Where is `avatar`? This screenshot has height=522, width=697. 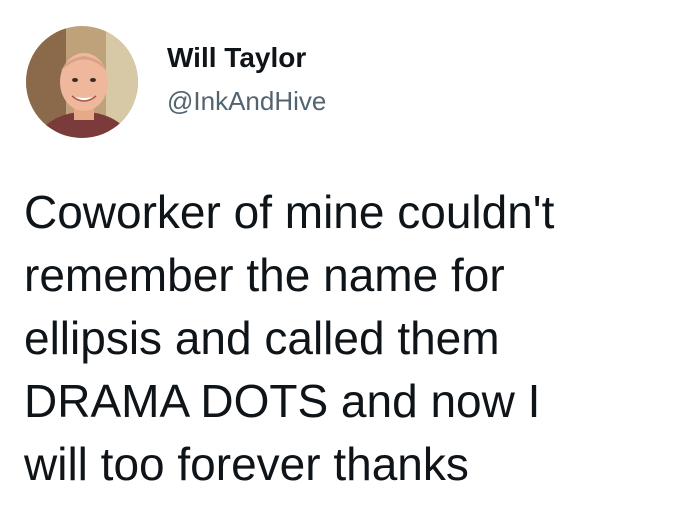
avatar is located at coordinates (82, 82).